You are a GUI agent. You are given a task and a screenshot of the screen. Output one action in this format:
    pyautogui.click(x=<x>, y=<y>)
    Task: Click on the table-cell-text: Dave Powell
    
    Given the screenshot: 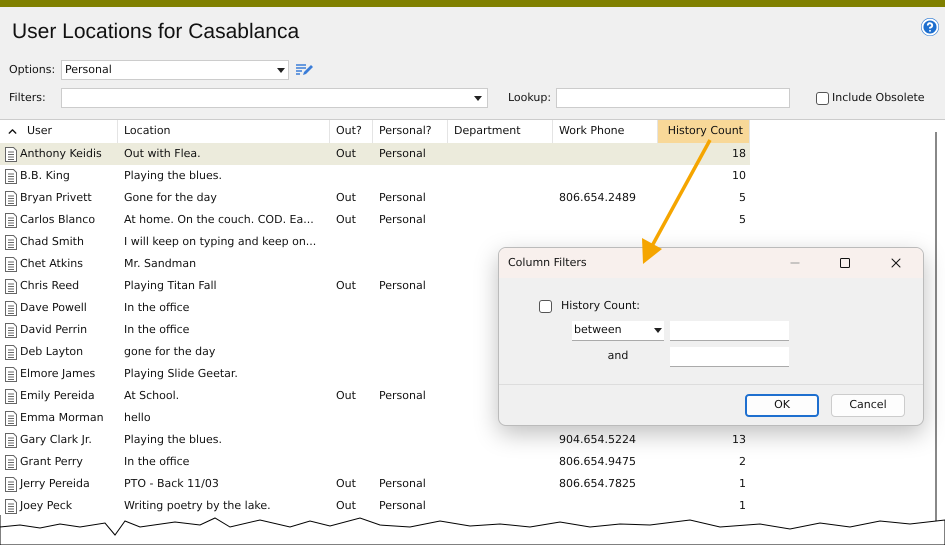 What is the action you would take?
    pyautogui.click(x=53, y=308)
    